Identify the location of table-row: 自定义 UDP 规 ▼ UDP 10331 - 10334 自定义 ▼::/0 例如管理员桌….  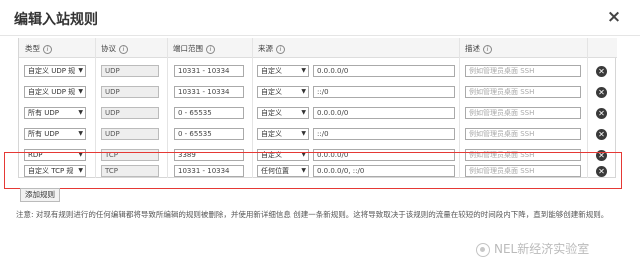
(318, 93).